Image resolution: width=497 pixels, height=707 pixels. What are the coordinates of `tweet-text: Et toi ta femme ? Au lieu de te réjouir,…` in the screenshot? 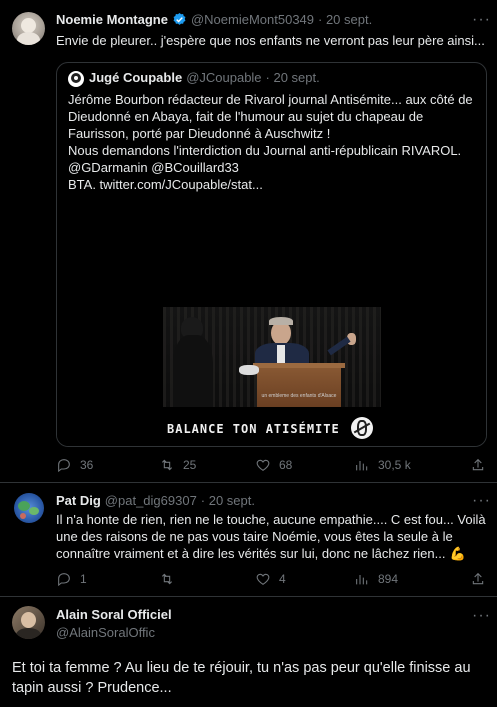 It's located at (252, 678).